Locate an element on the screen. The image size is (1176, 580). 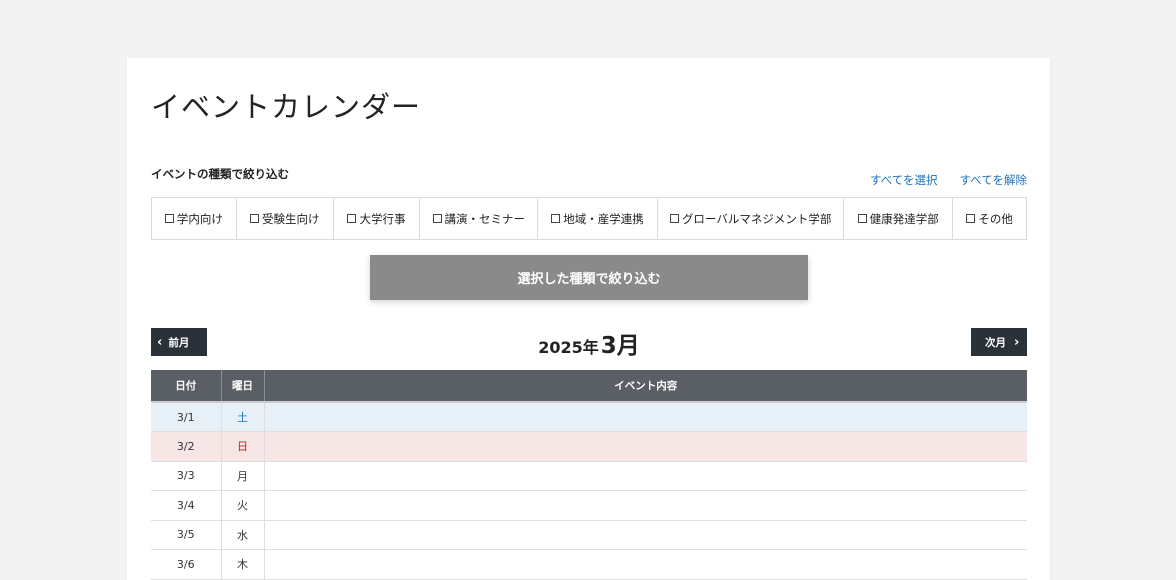
filter-option-applicants: 受験生向け is located at coordinates (285, 218).